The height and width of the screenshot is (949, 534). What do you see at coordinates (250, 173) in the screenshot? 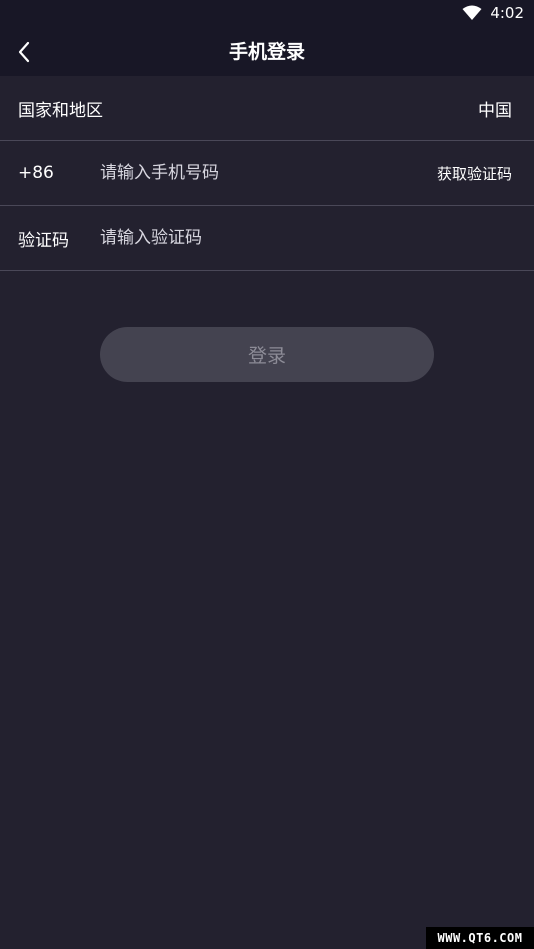
I see `phone-input` at bounding box center [250, 173].